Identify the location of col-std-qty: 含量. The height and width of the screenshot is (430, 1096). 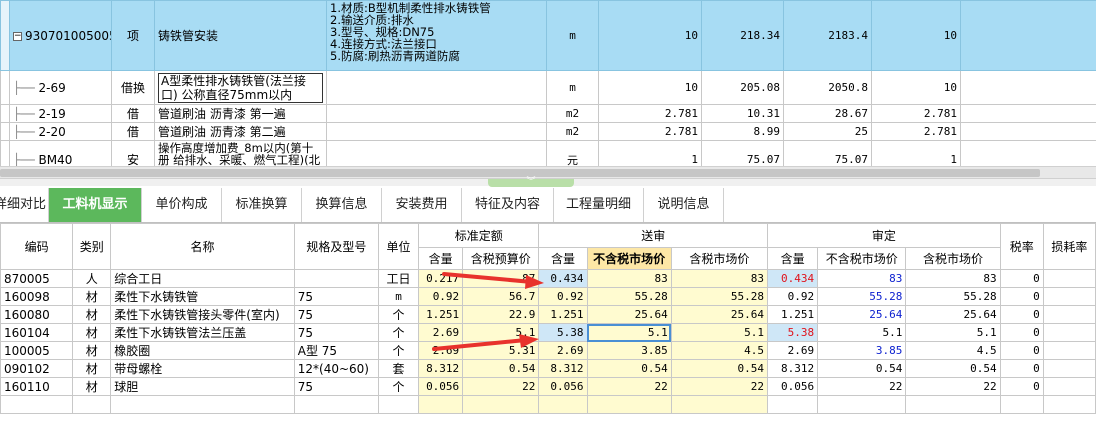
(441, 258).